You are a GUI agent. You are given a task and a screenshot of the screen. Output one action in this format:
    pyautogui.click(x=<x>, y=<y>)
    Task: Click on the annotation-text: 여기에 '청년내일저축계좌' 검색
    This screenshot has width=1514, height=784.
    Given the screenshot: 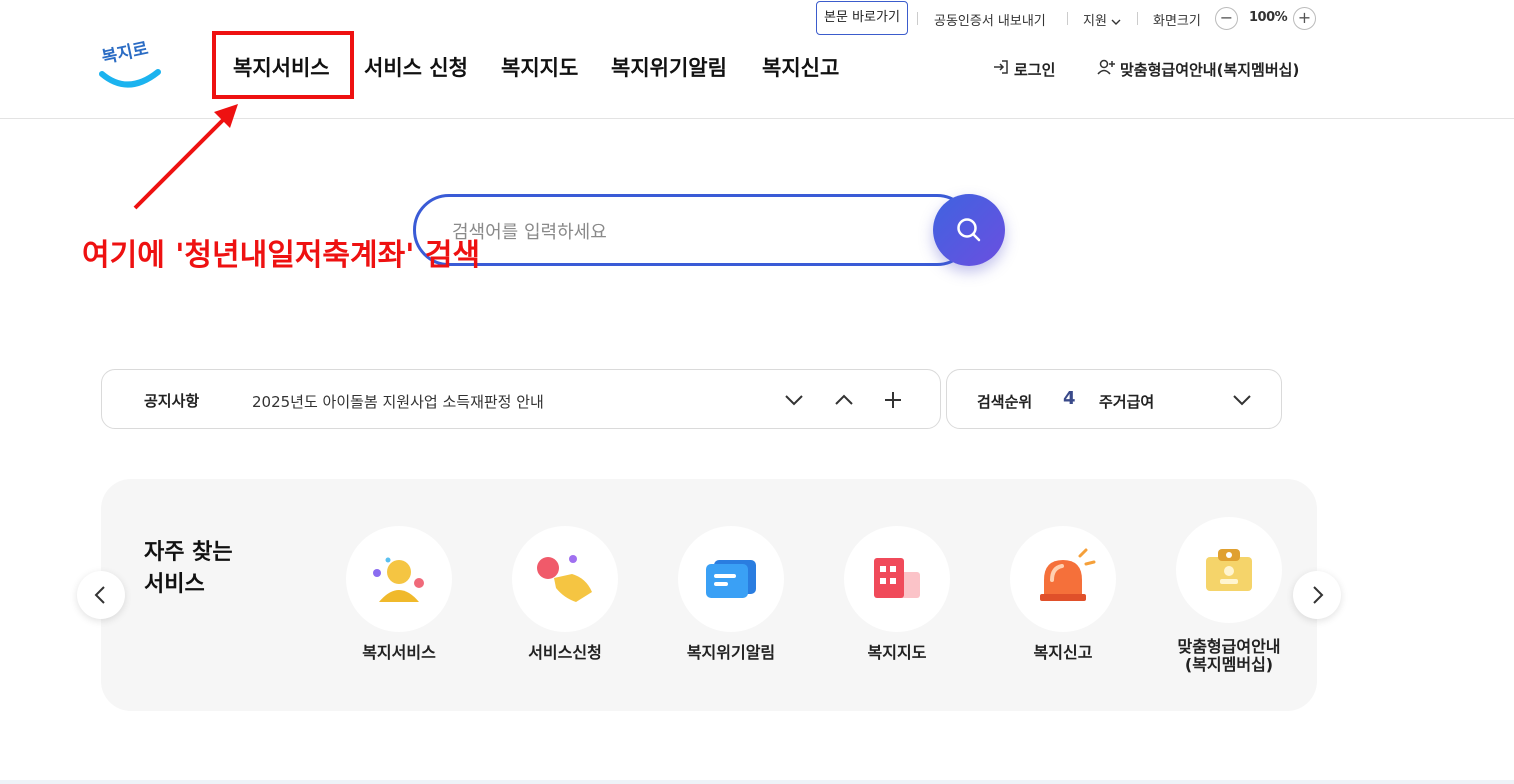 What is the action you would take?
    pyautogui.click(x=281, y=255)
    